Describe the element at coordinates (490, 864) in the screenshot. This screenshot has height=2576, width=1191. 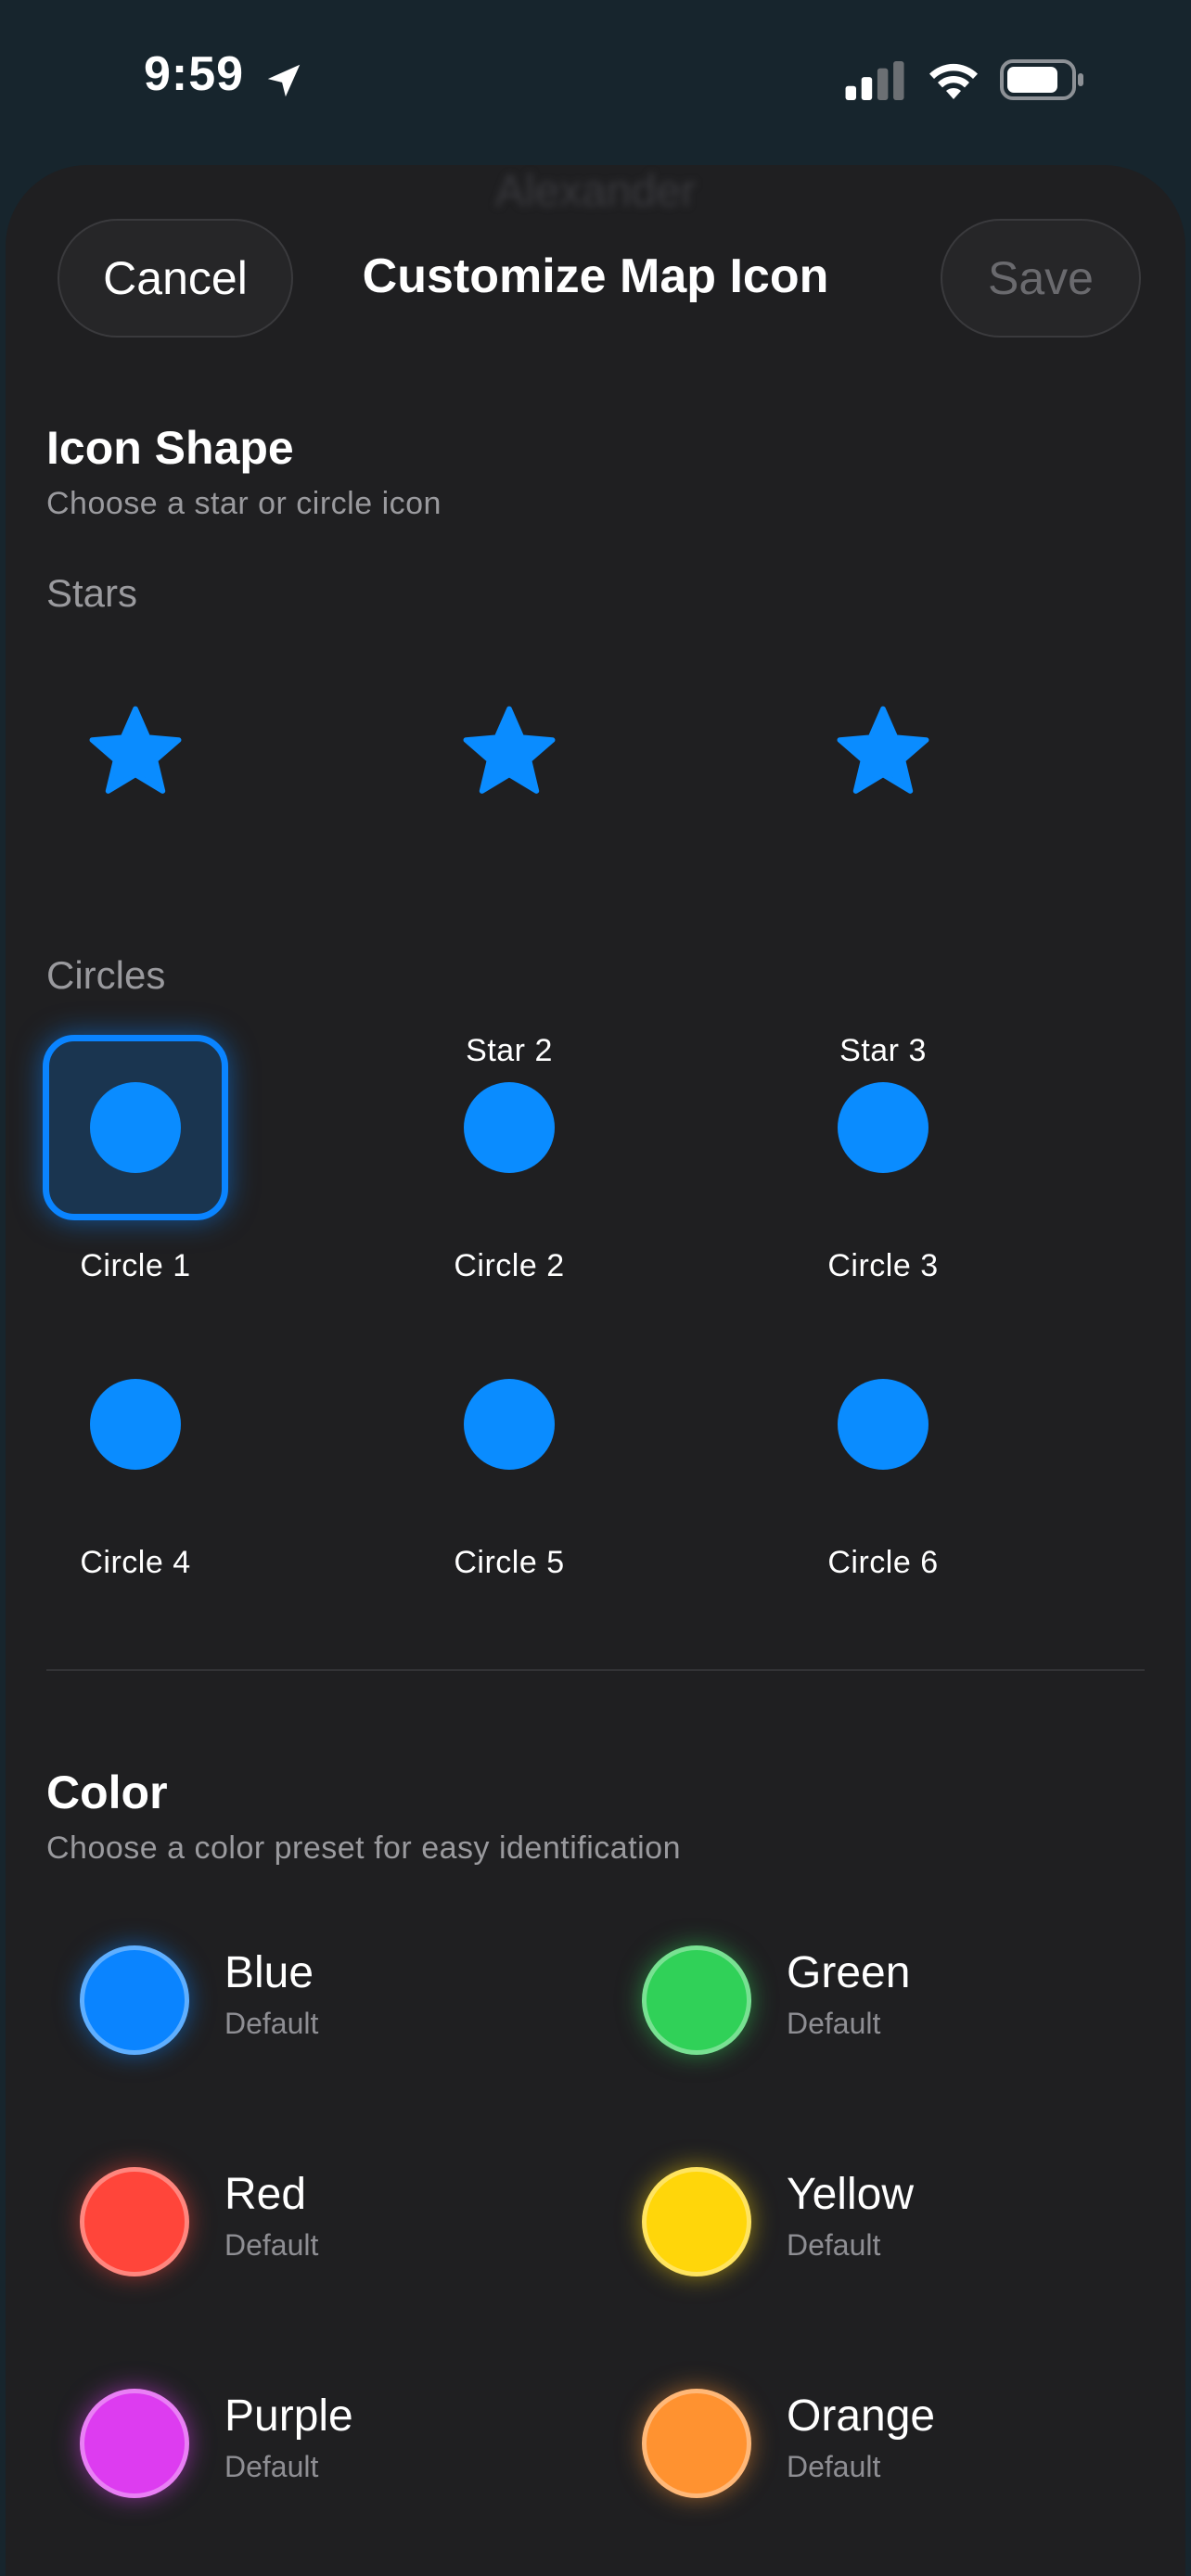
I see `star-2-option: Star 2` at that location.